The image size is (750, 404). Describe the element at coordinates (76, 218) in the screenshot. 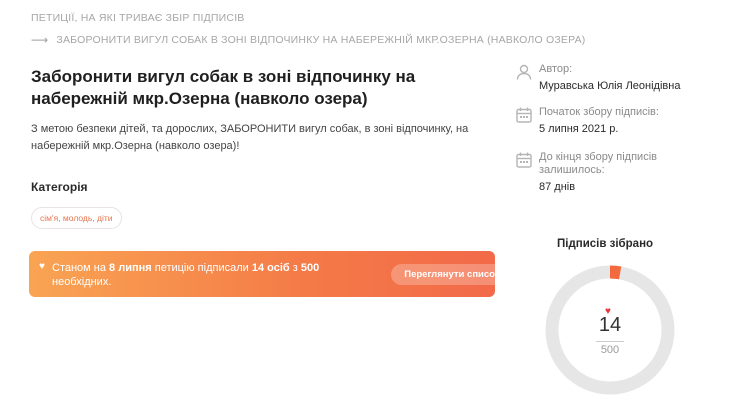

I see `category-tag: сім'я, молодь, діти` at that location.